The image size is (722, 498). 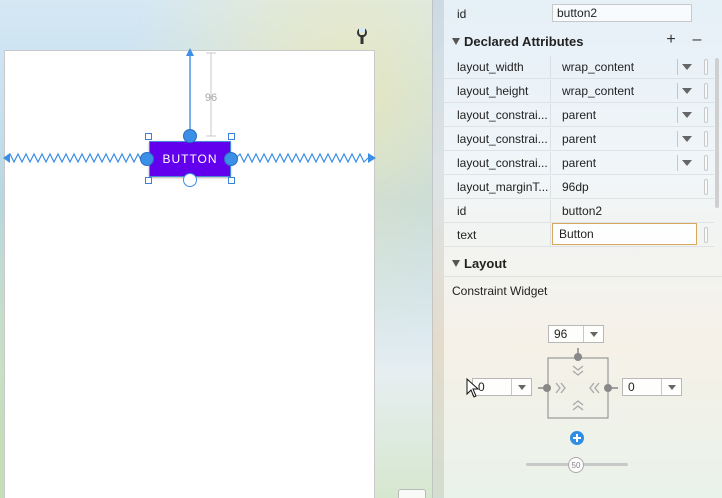 What do you see at coordinates (493, 90) in the screenshot?
I see `attribute-name: layout_height` at bounding box center [493, 90].